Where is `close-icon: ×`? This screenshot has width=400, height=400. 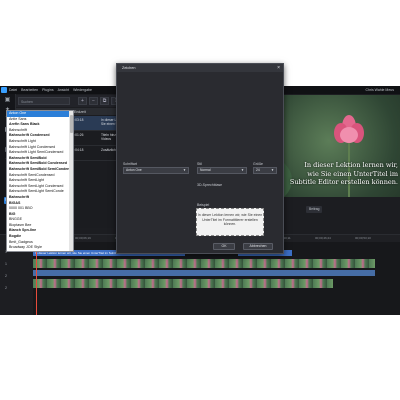
close-icon: × is located at coordinates (278, 68).